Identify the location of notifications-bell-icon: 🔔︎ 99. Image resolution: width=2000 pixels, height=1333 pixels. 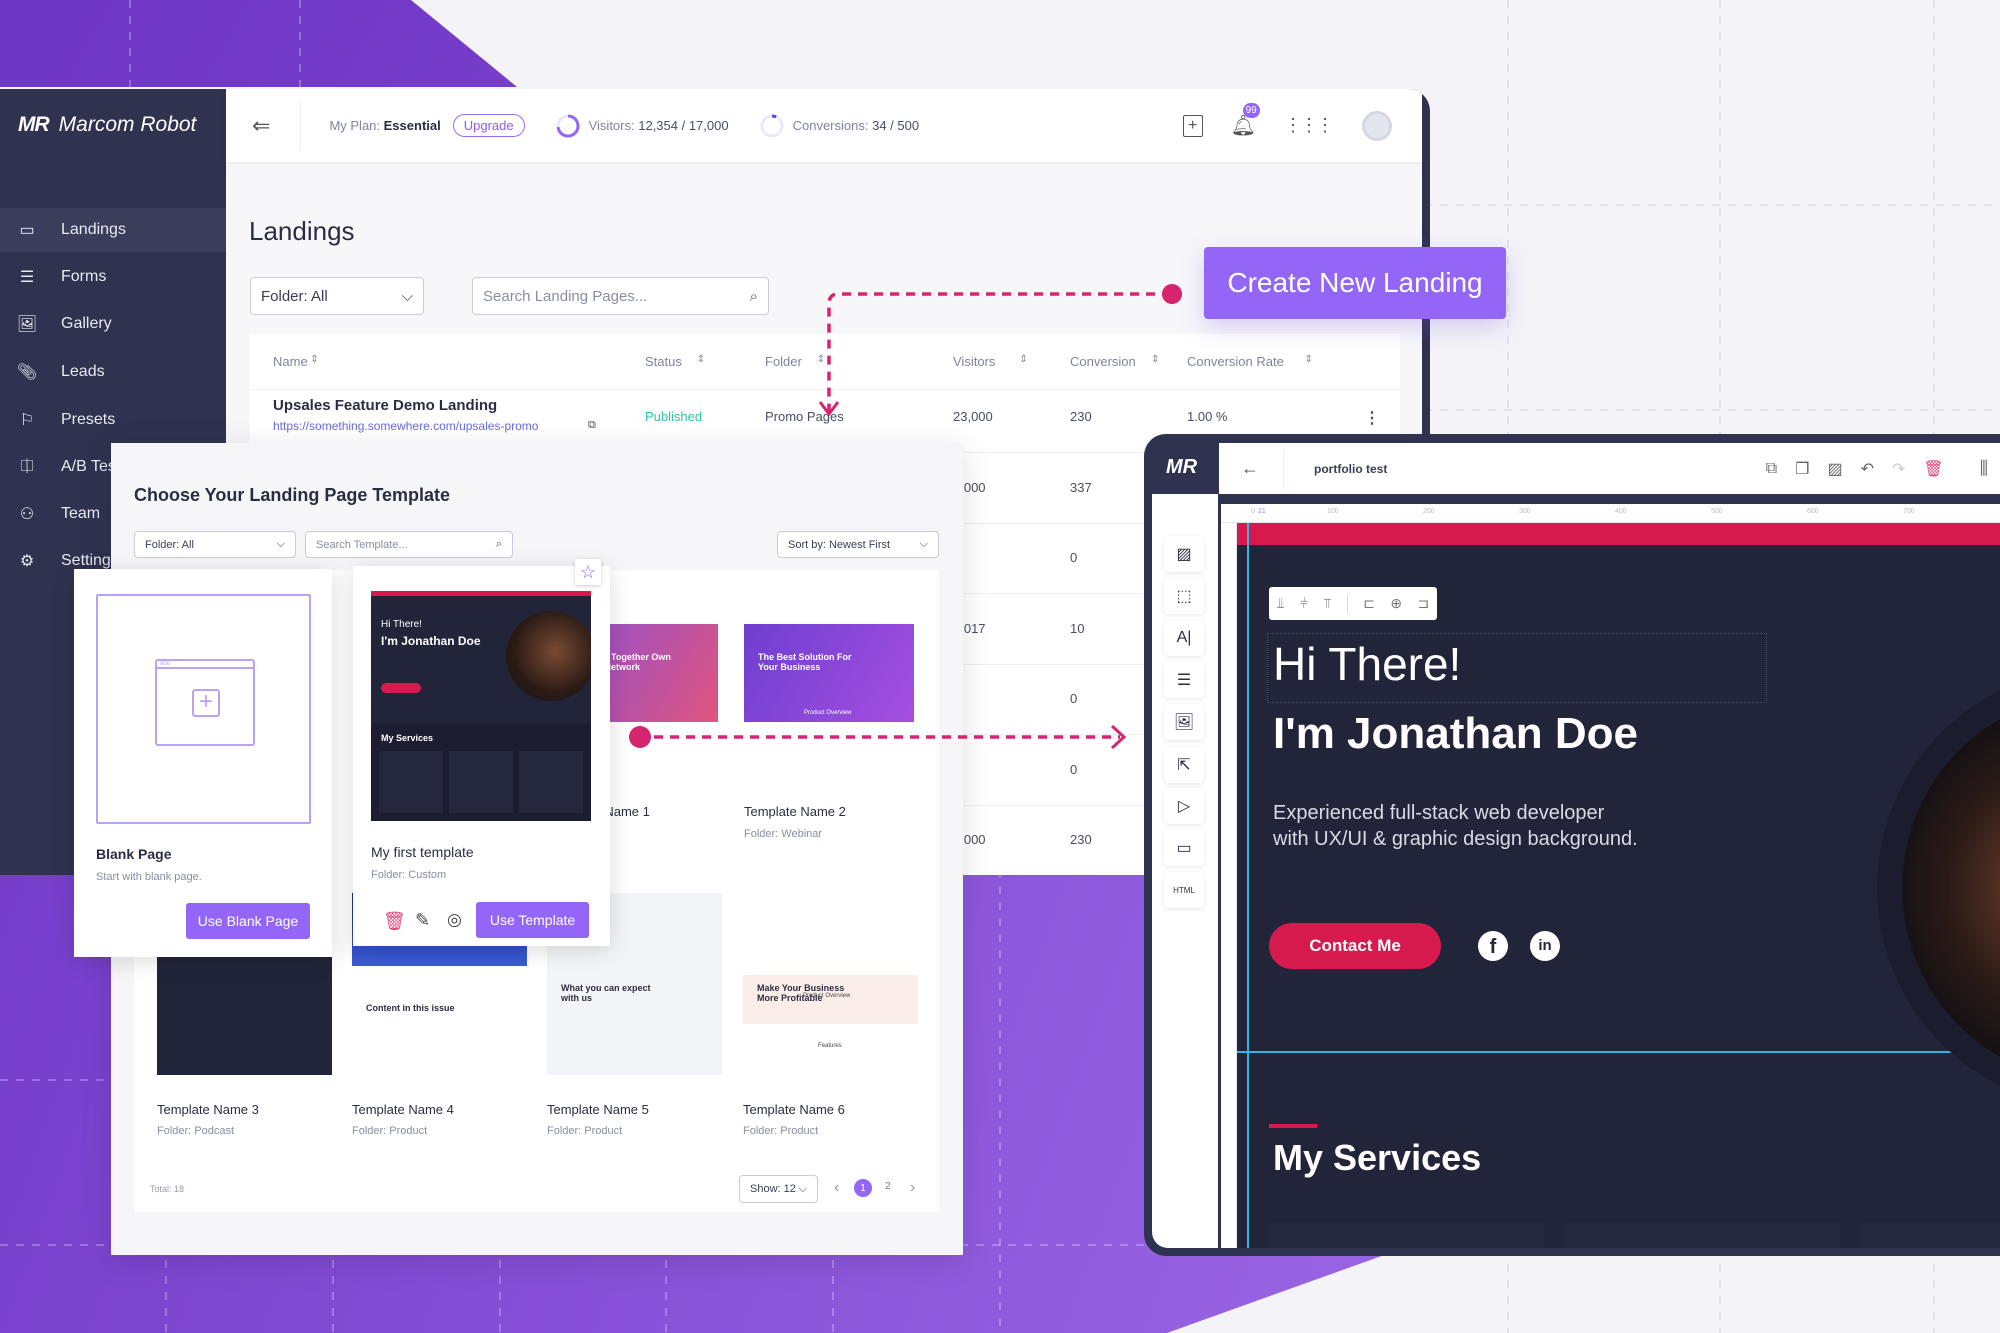
(1245, 120).